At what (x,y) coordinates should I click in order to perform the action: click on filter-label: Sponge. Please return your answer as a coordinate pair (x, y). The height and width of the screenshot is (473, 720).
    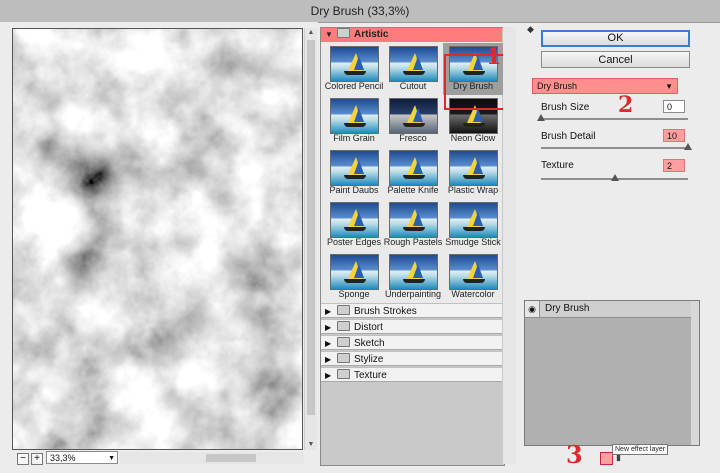
    Looking at the image, I should click on (354, 294).